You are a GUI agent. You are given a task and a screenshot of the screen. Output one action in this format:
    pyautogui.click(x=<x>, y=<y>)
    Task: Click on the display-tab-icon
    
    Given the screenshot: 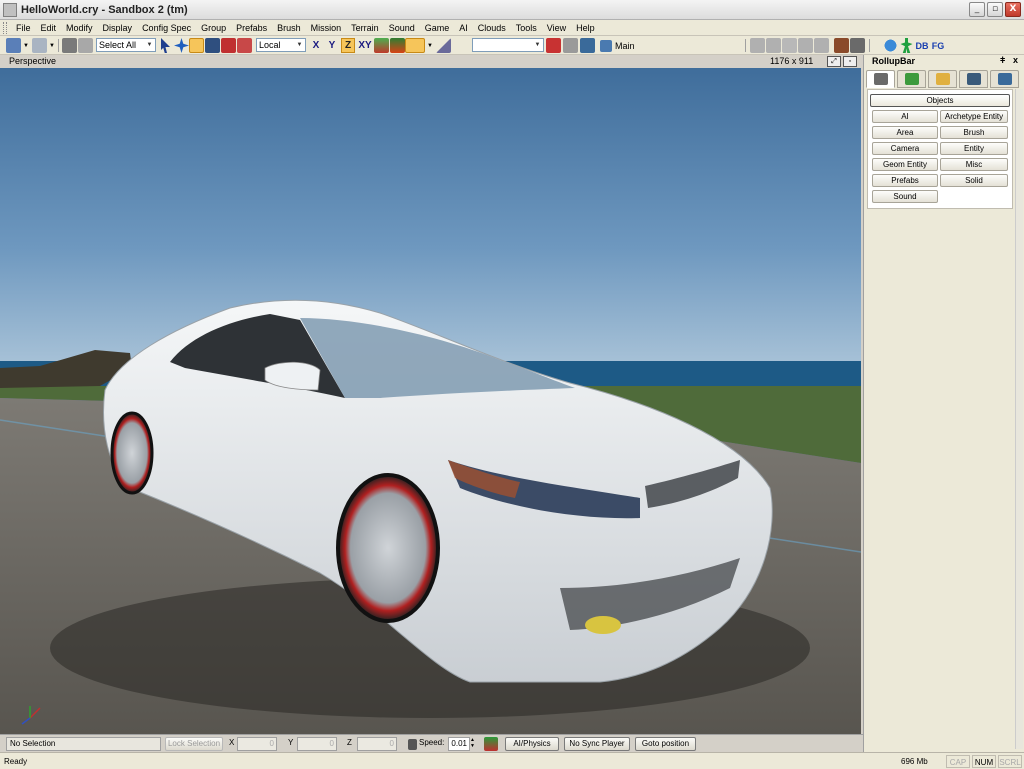 What is the action you would take?
    pyautogui.click(x=973, y=79)
    